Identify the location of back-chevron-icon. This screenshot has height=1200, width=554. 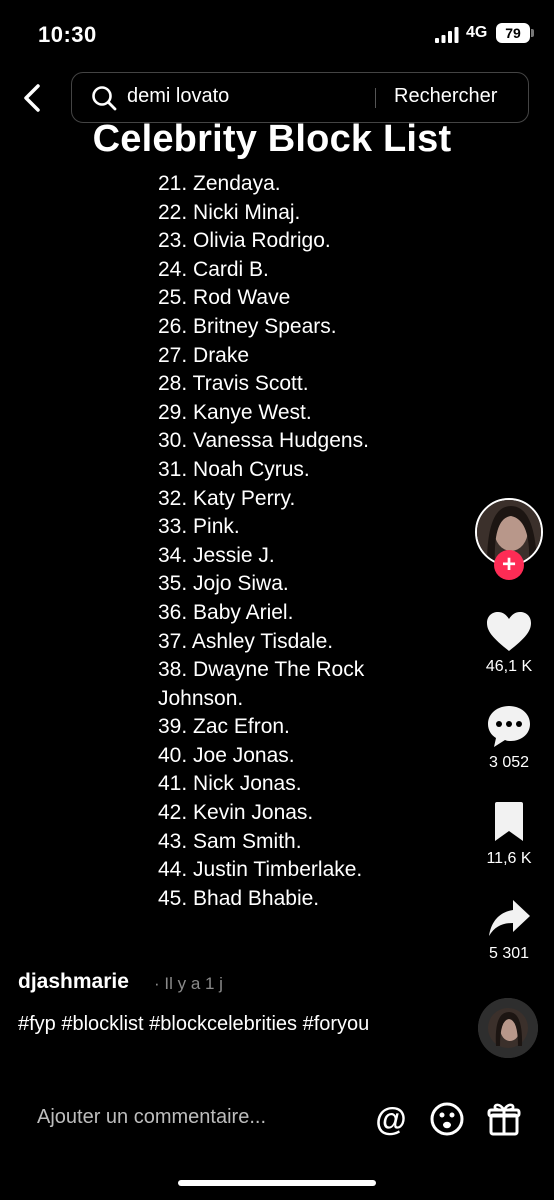
(34, 98).